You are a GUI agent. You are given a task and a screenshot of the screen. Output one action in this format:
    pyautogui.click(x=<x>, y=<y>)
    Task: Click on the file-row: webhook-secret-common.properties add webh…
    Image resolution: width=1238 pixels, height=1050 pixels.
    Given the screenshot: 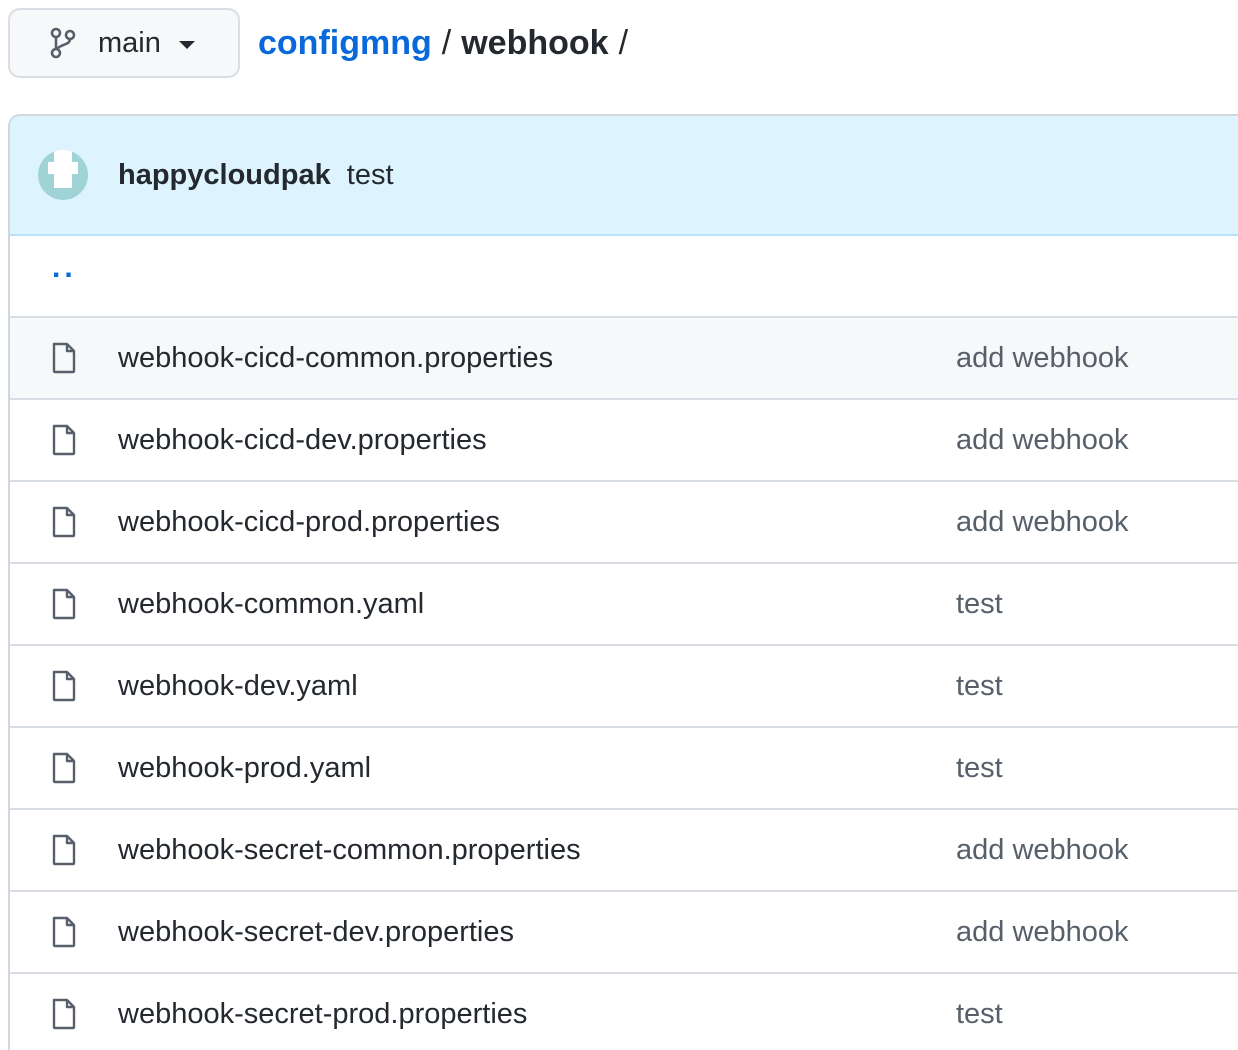 What is the action you would take?
    pyautogui.click(x=624, y=851)
    